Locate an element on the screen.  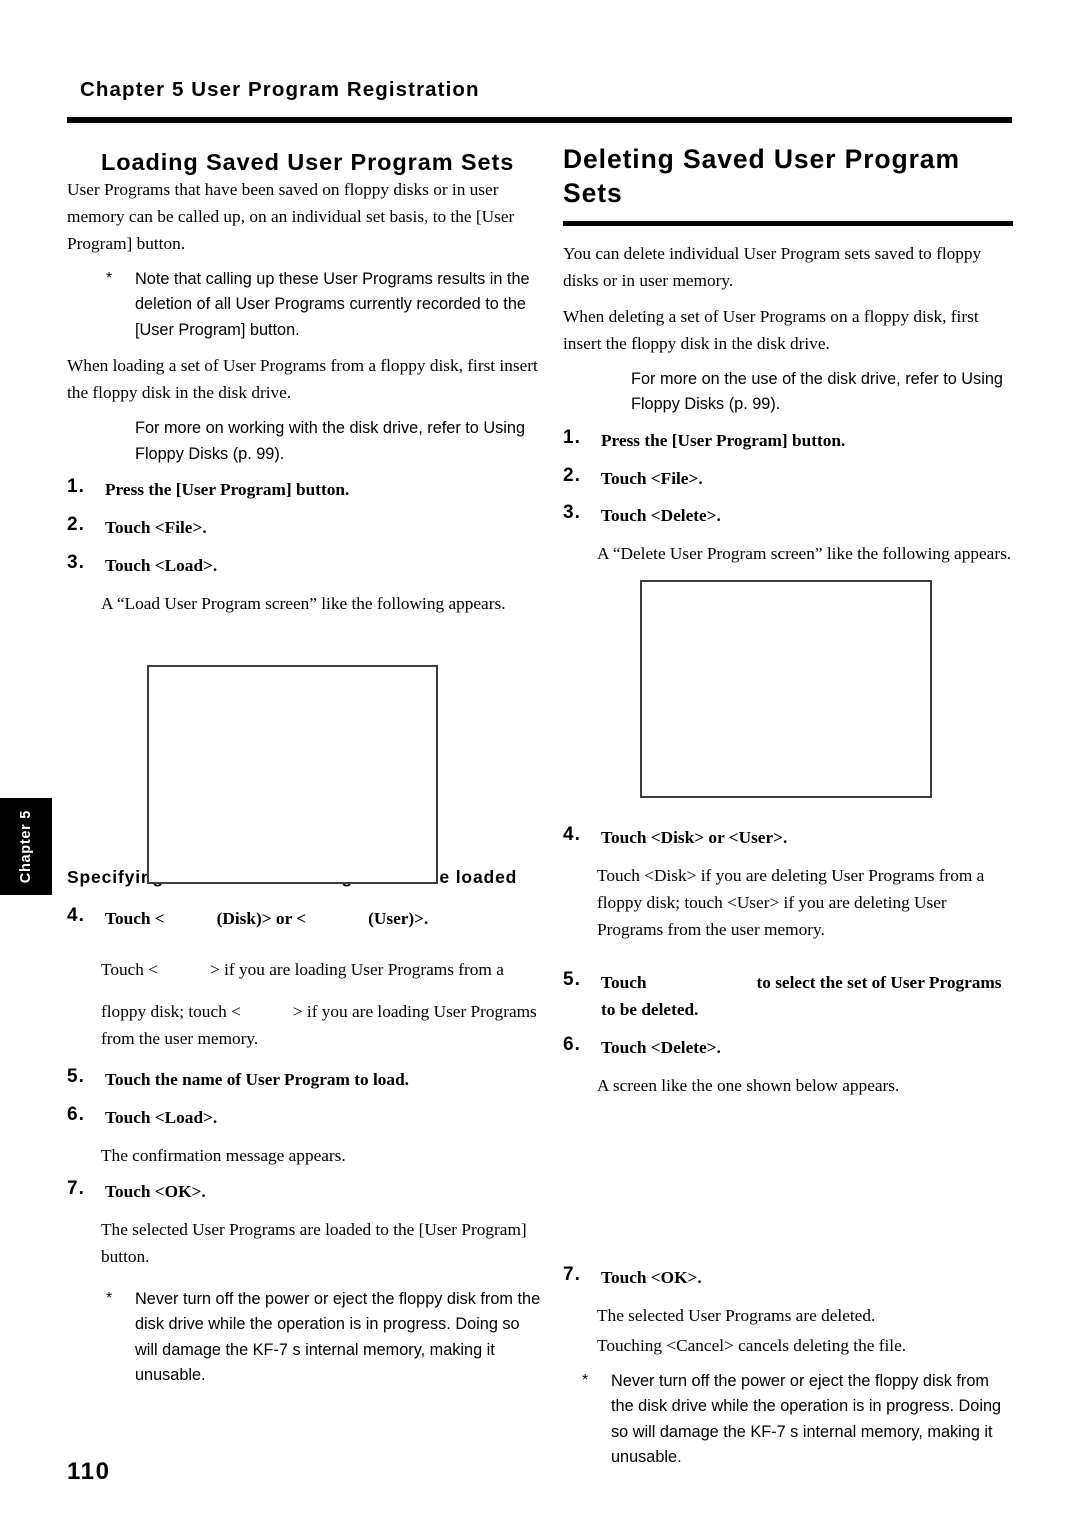
step-4-body-4: > if you are loading User is located at coordinates (379, 1012).